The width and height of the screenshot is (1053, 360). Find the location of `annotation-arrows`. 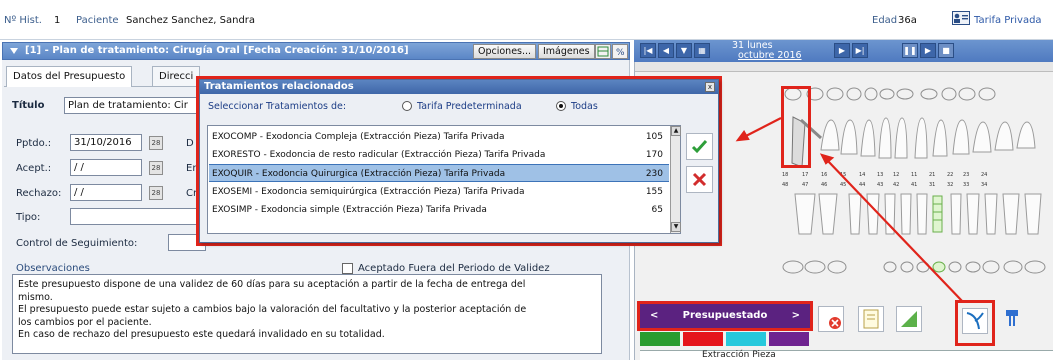

annotation-arrows is located at coordinates (849, 210).